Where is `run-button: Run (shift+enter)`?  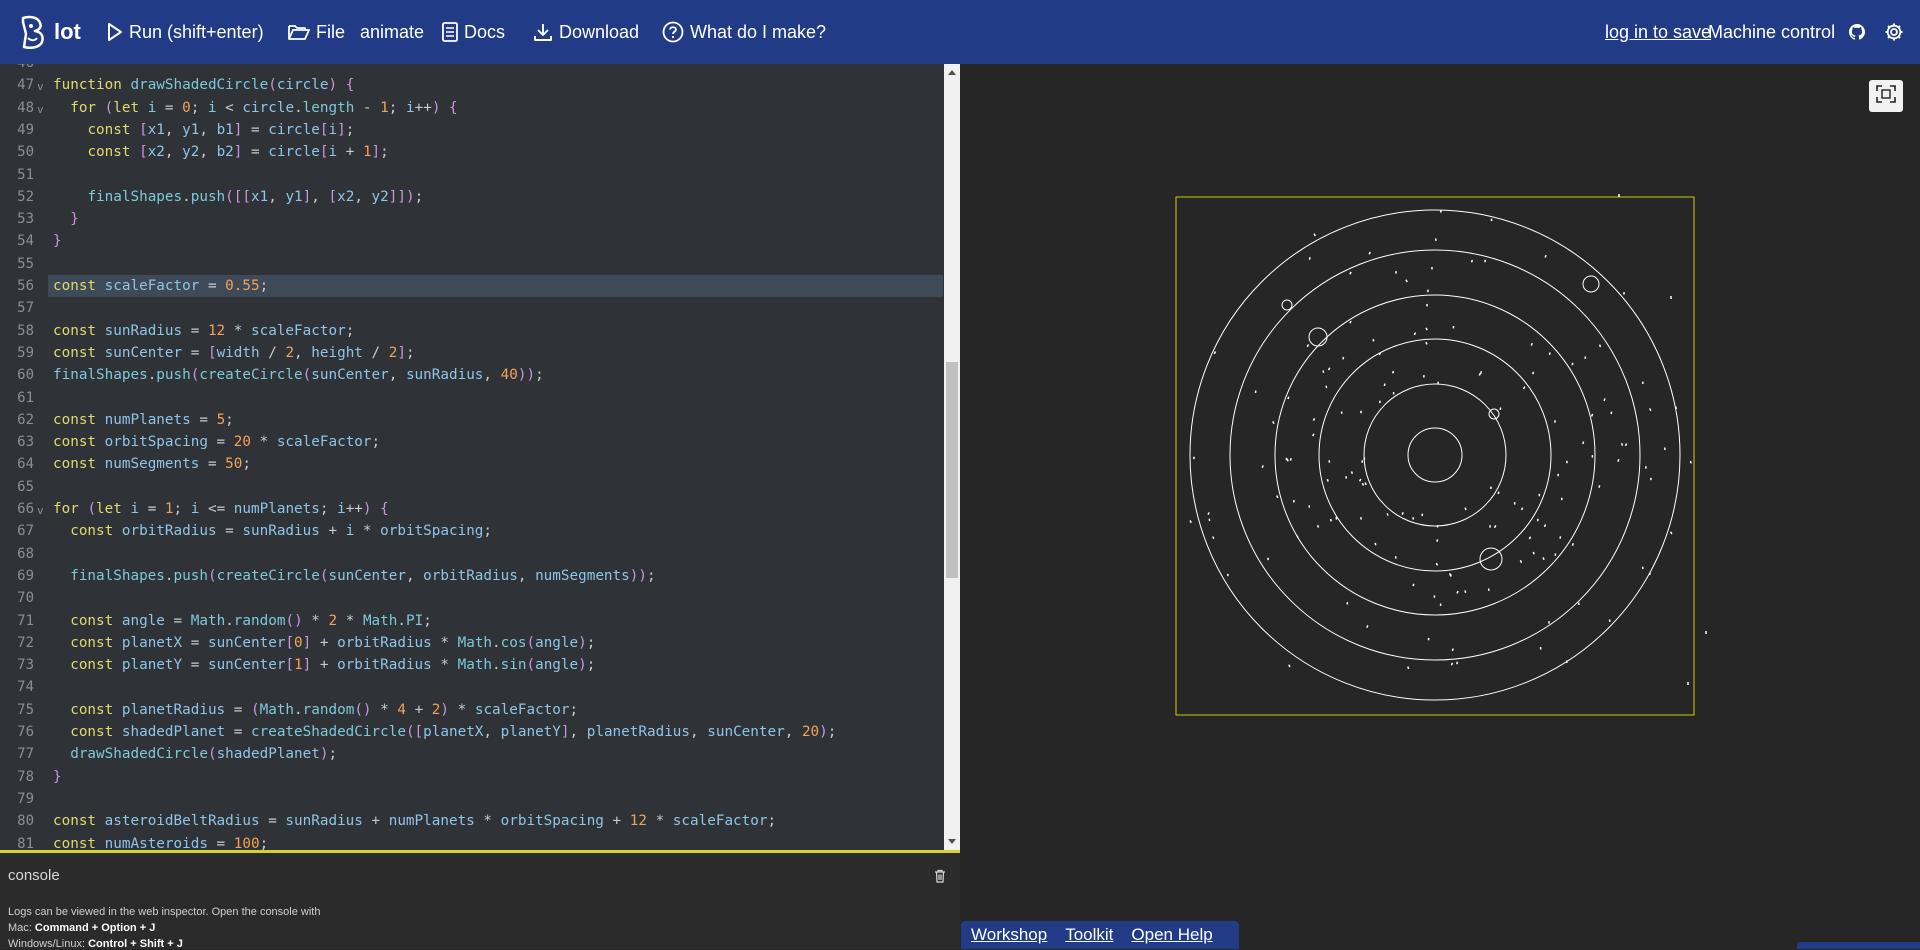
run-button: Run (shift+enter) is located at coordinates (185, 32).